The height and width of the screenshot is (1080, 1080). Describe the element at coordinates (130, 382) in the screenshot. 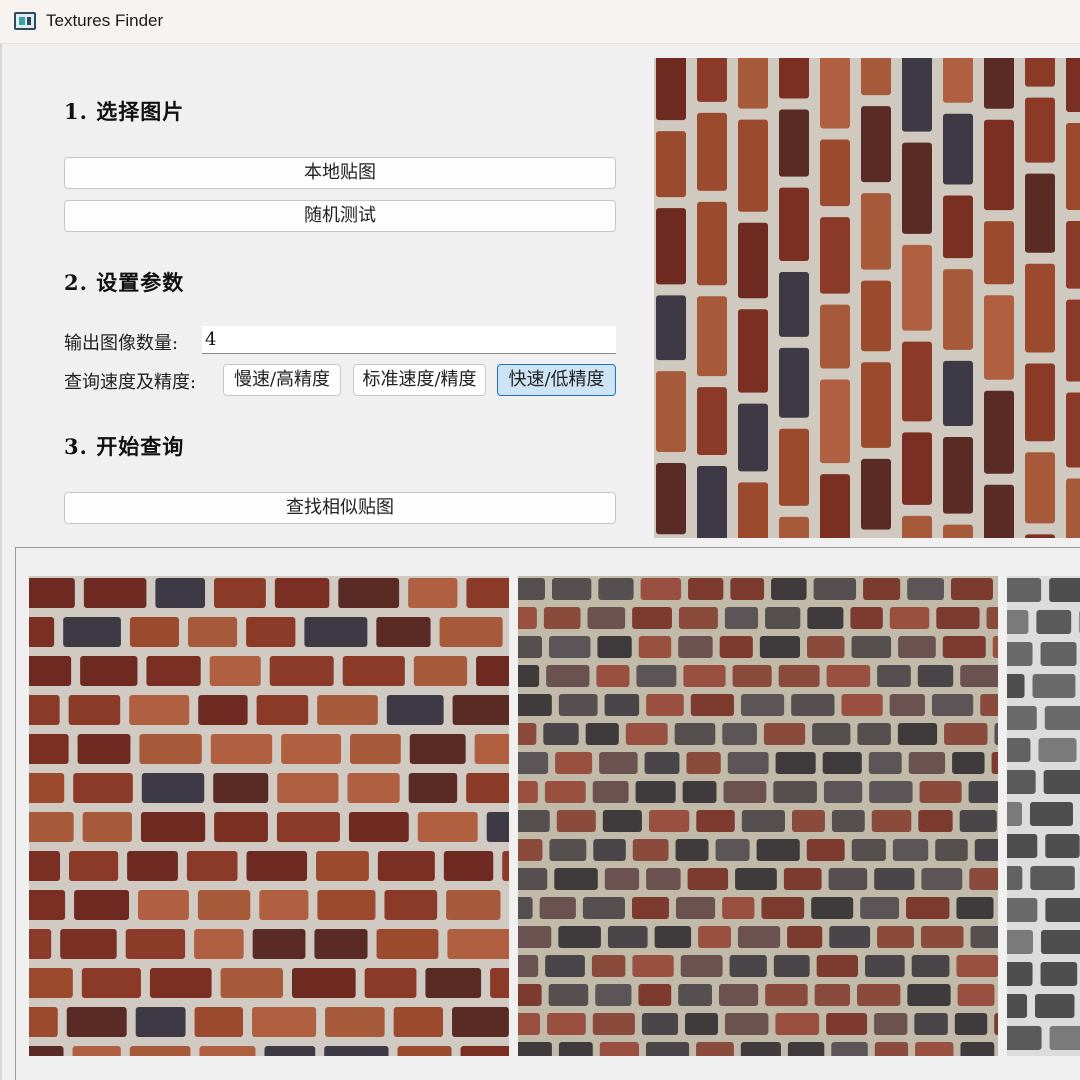

I see `speed-label: 查询速度及精度:` at that location.